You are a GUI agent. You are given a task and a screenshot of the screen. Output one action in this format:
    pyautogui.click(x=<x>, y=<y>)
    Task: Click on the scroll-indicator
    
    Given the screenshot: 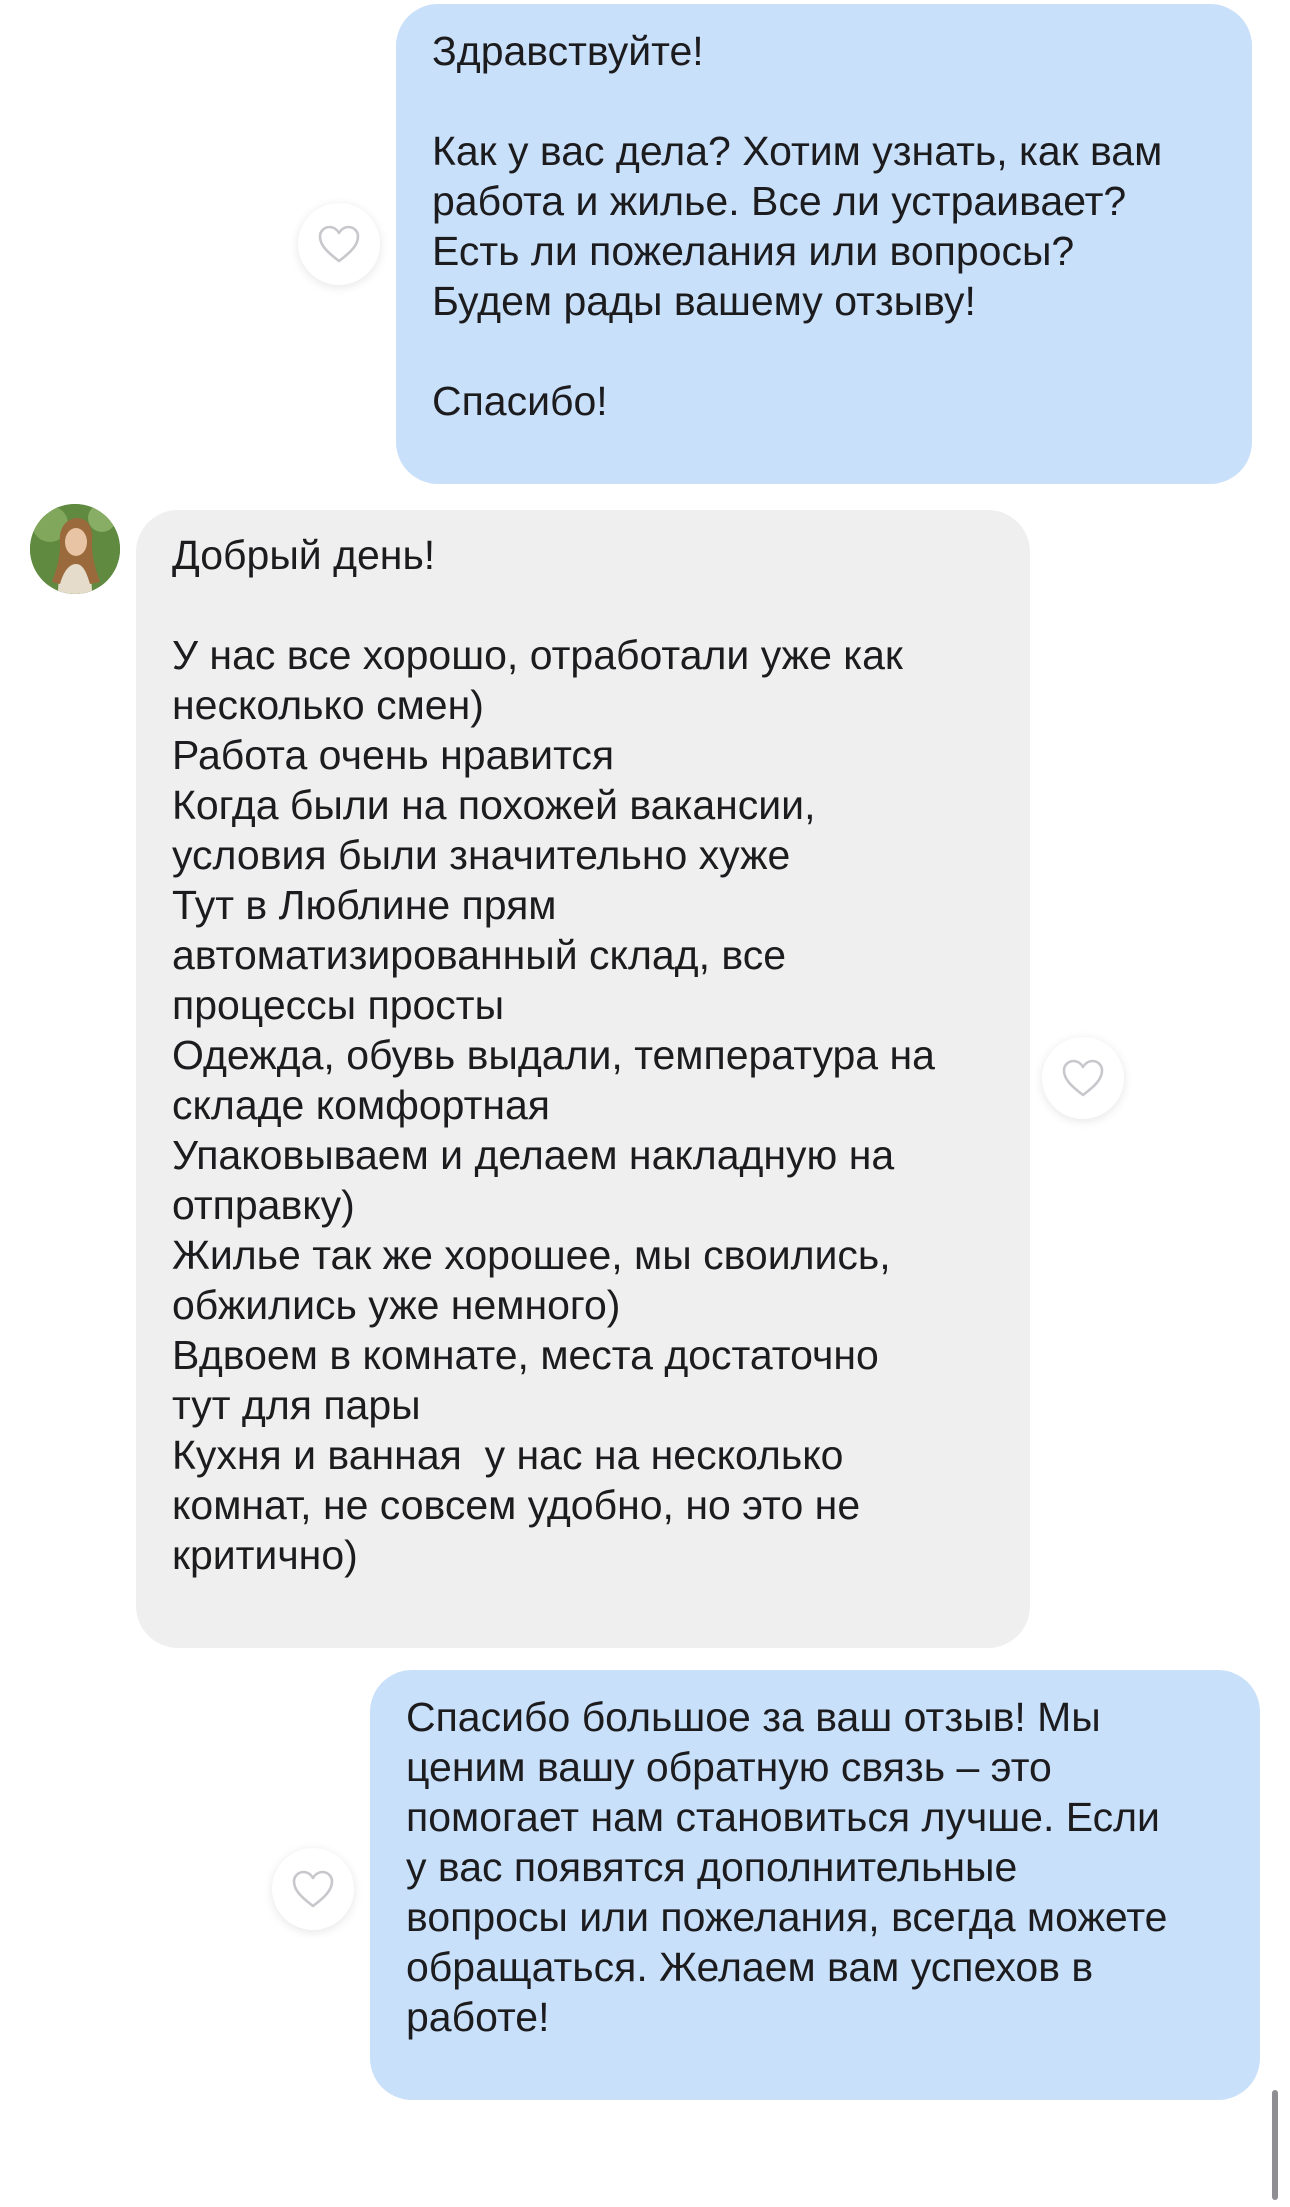 What is the action you would take?
    pyautogui.click(x=1275, y=2145)
    